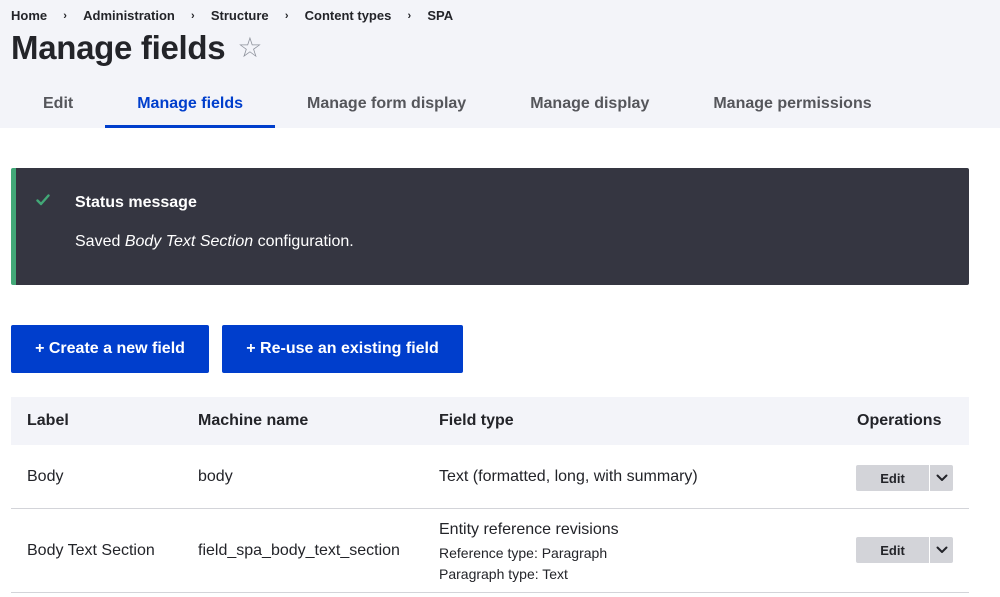 This screenshot has width=1000, height=597. I want to click on status-title: Status message, so click(136, 202).